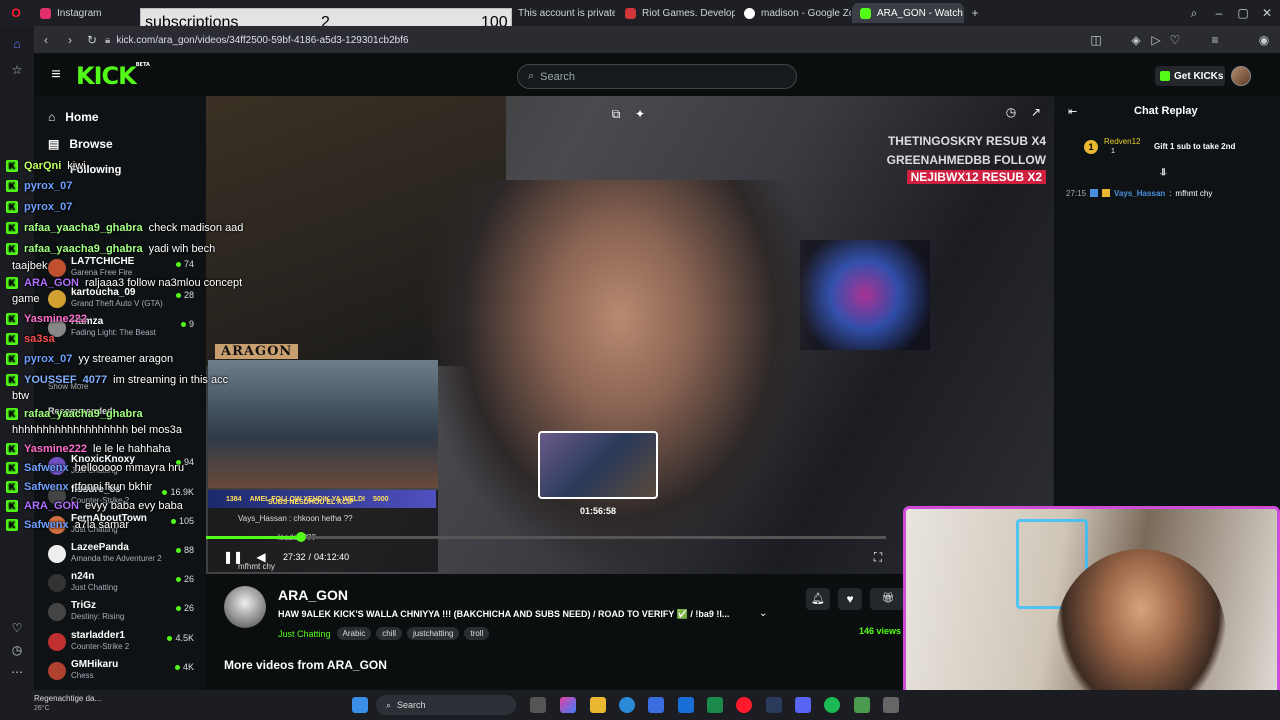 This screenshot has height=720, width=1280. What do you see at coordinates (1096, 40) in the screenshot?
I see `camera-icon: ◫` at bounding box center [1096, 40].